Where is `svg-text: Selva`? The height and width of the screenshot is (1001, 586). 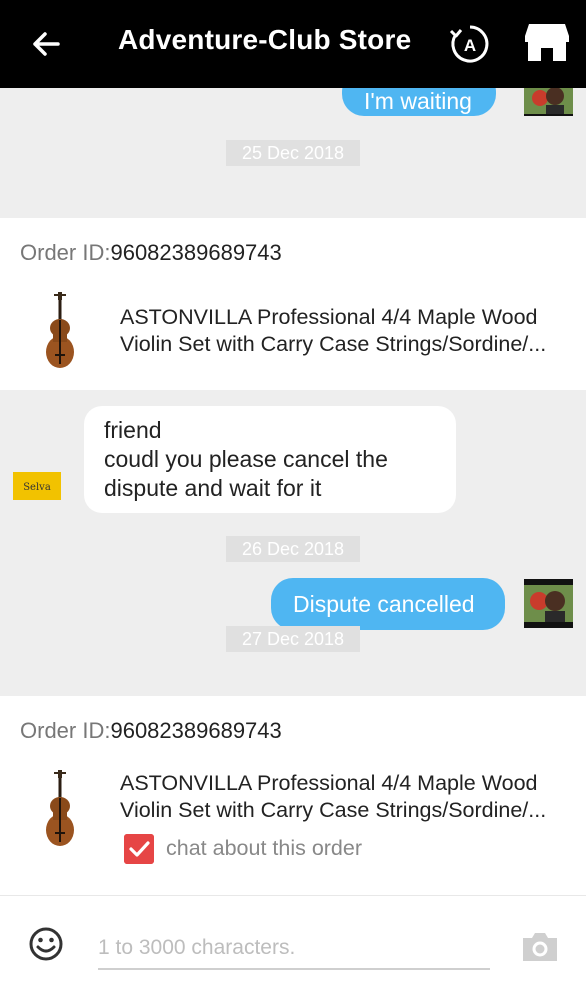 svg-text: Selva is located at coordinates (37, 487).